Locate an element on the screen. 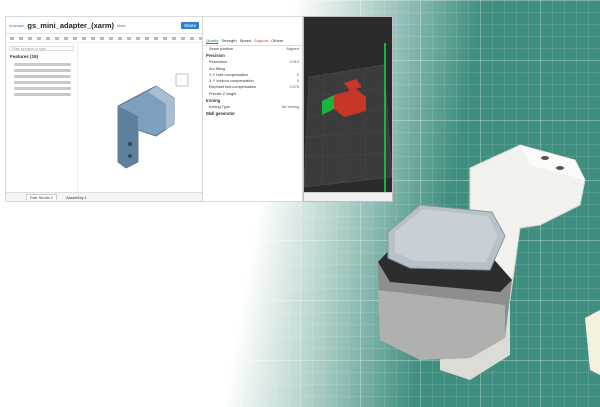 The height and width of the screenshot is (407, 600). share-button: Share is located at coordinates (189, 25).